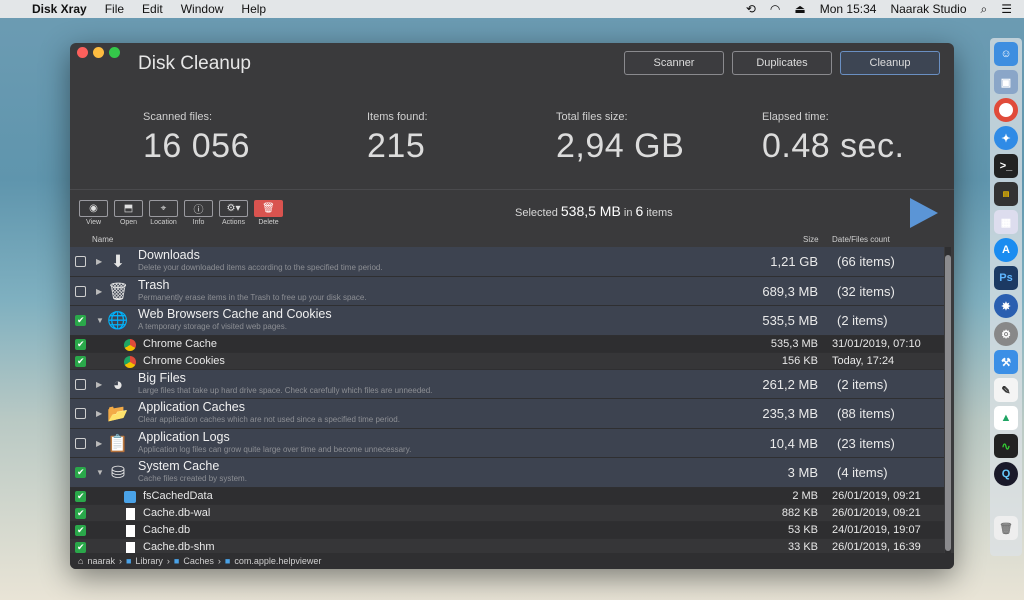  I want to click on actions-button: ⚙▾ Actions, so click(233, 213).